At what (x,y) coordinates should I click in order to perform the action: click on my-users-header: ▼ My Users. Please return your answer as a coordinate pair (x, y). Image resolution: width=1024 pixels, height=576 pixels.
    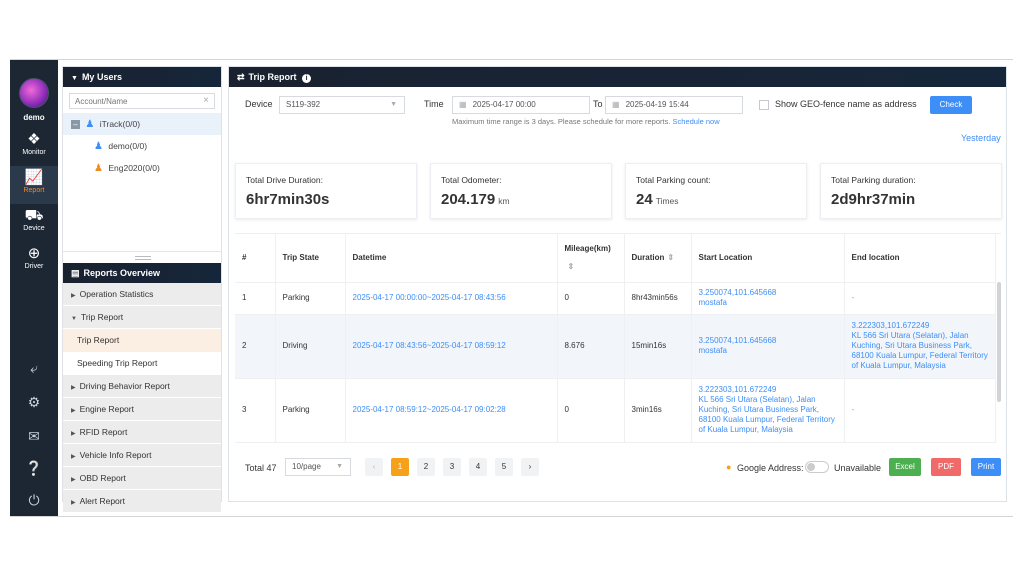
    Looking at the image, I should click on (142, 77).